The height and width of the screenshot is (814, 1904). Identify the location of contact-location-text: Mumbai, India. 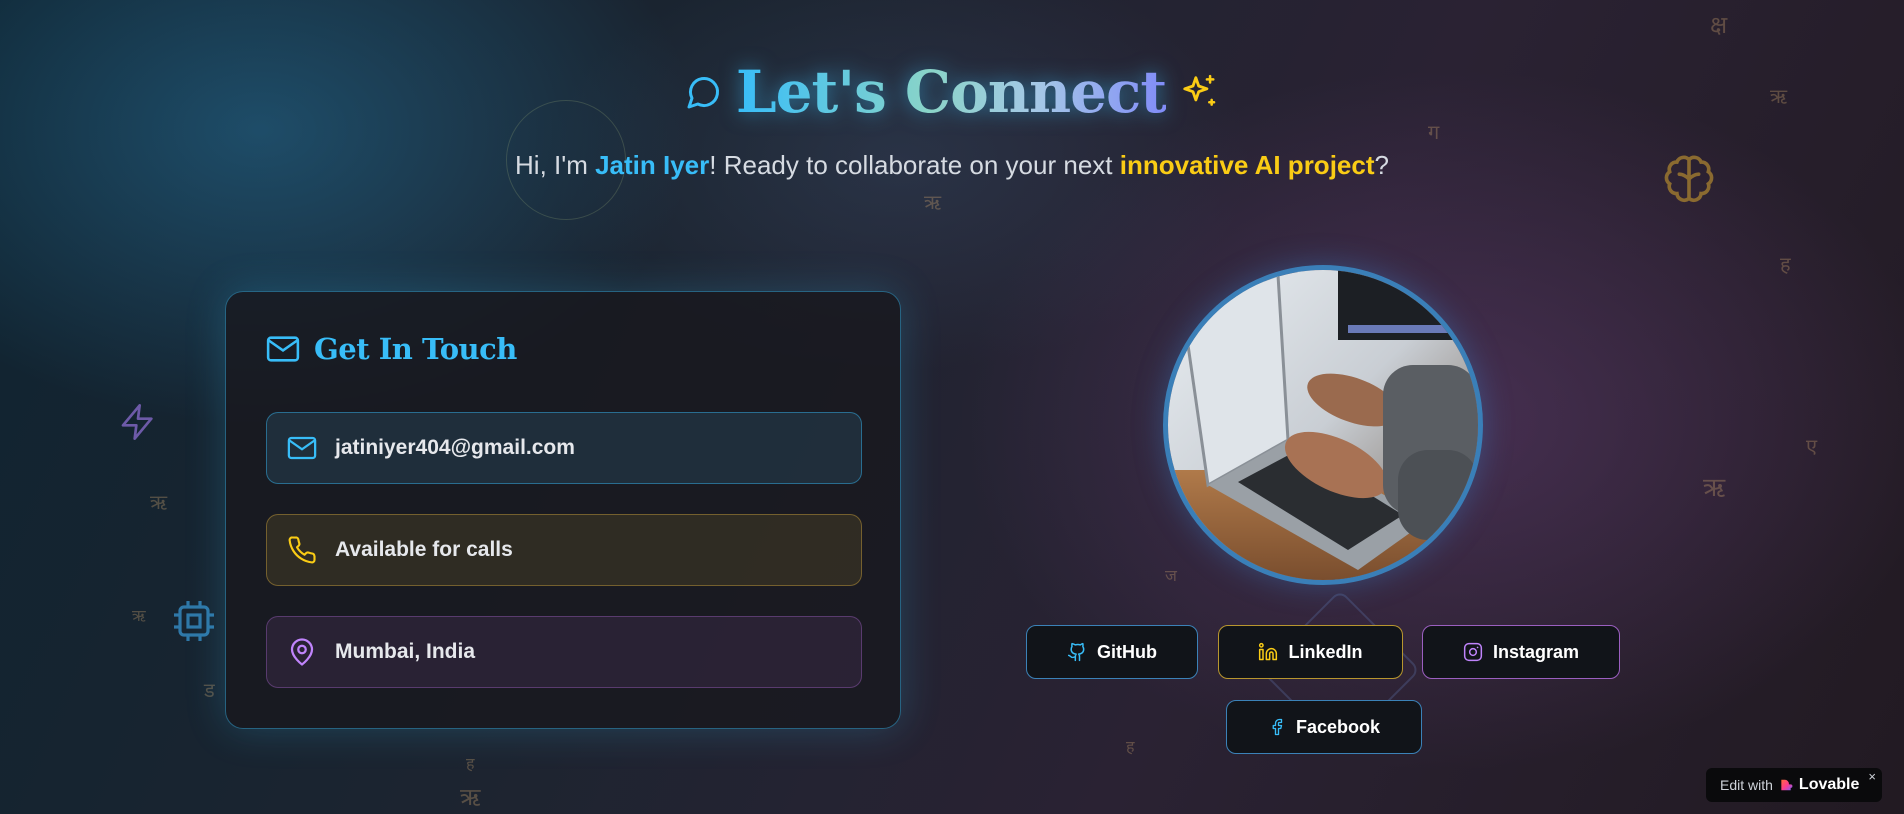
(405, 651).